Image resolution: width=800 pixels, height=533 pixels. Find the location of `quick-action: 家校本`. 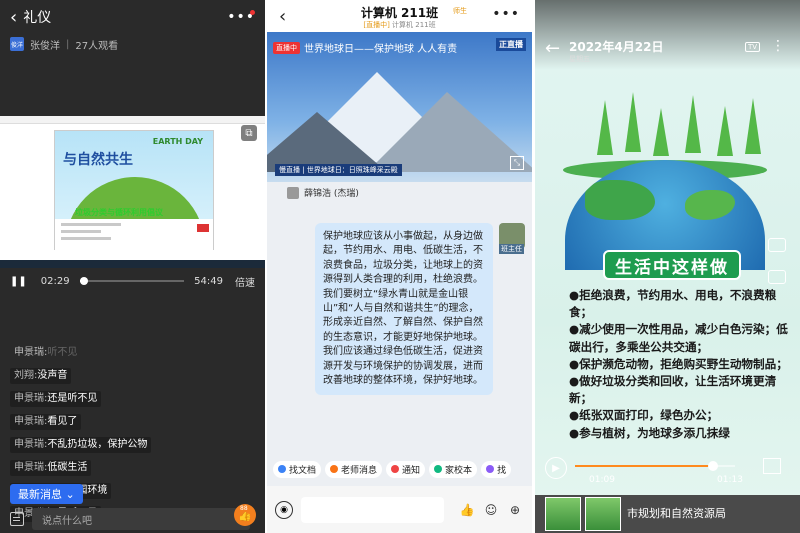

quick-action: 家校本 is located at coordinates (453, 469).